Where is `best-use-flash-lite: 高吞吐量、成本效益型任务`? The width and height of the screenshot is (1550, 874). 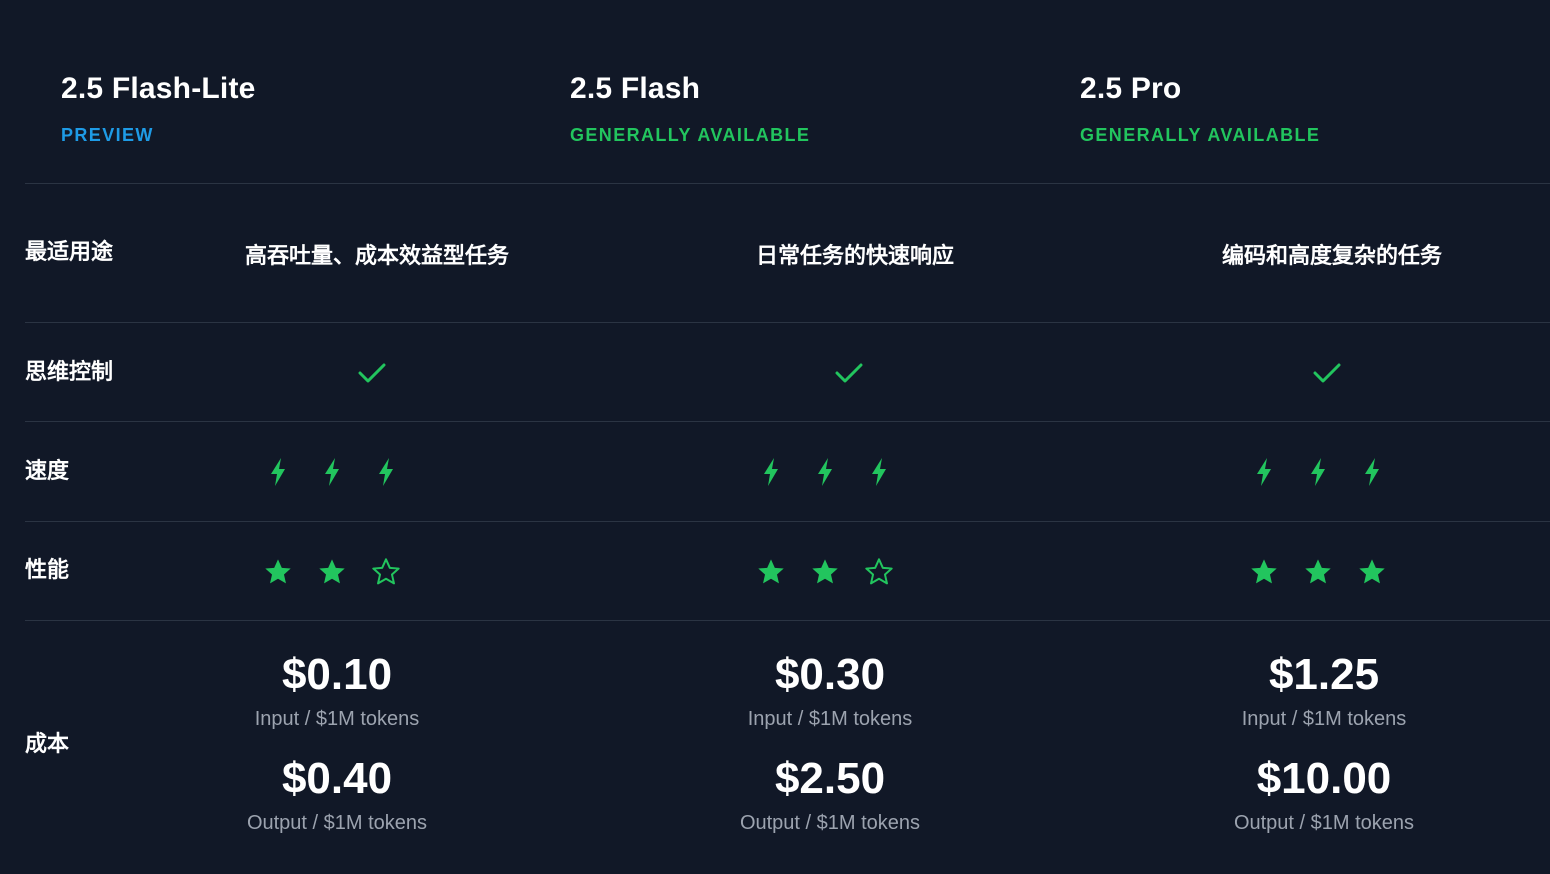
best-use-flash-lite: 高吞吐量、成本效益型任务 is located at coordinates (377, 255).